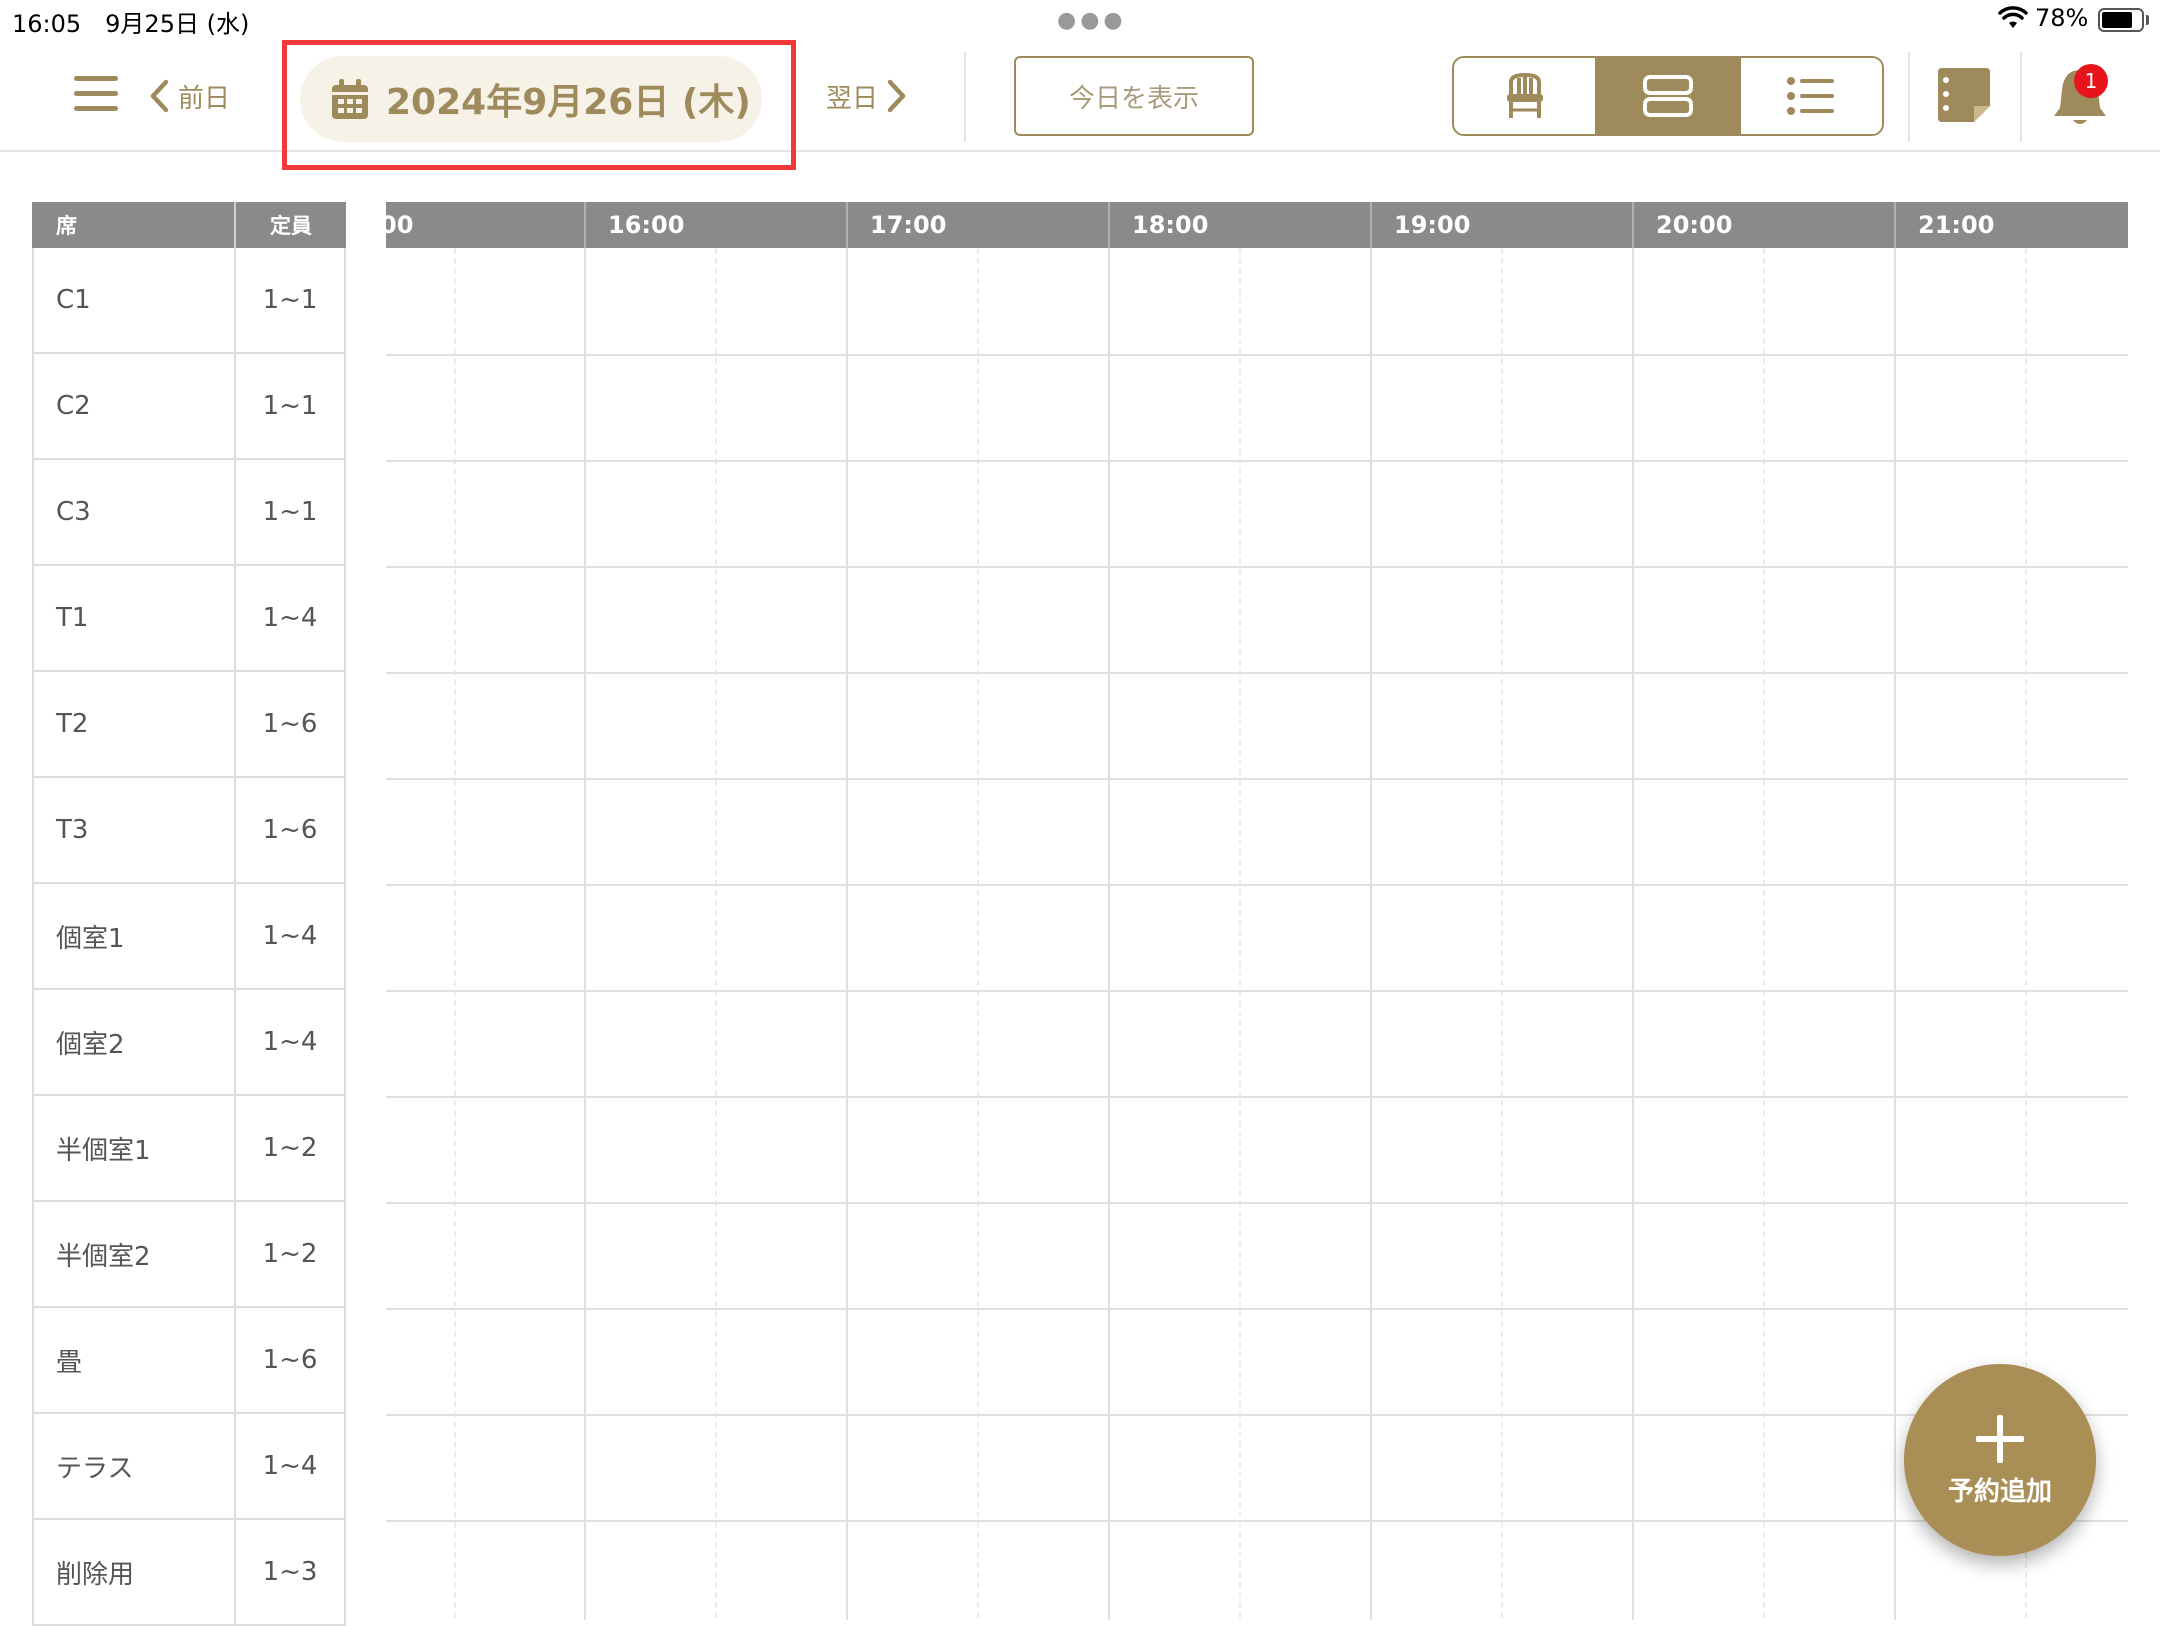  I want to click on timeline-hour-label: 16:00, so click(634, 225).